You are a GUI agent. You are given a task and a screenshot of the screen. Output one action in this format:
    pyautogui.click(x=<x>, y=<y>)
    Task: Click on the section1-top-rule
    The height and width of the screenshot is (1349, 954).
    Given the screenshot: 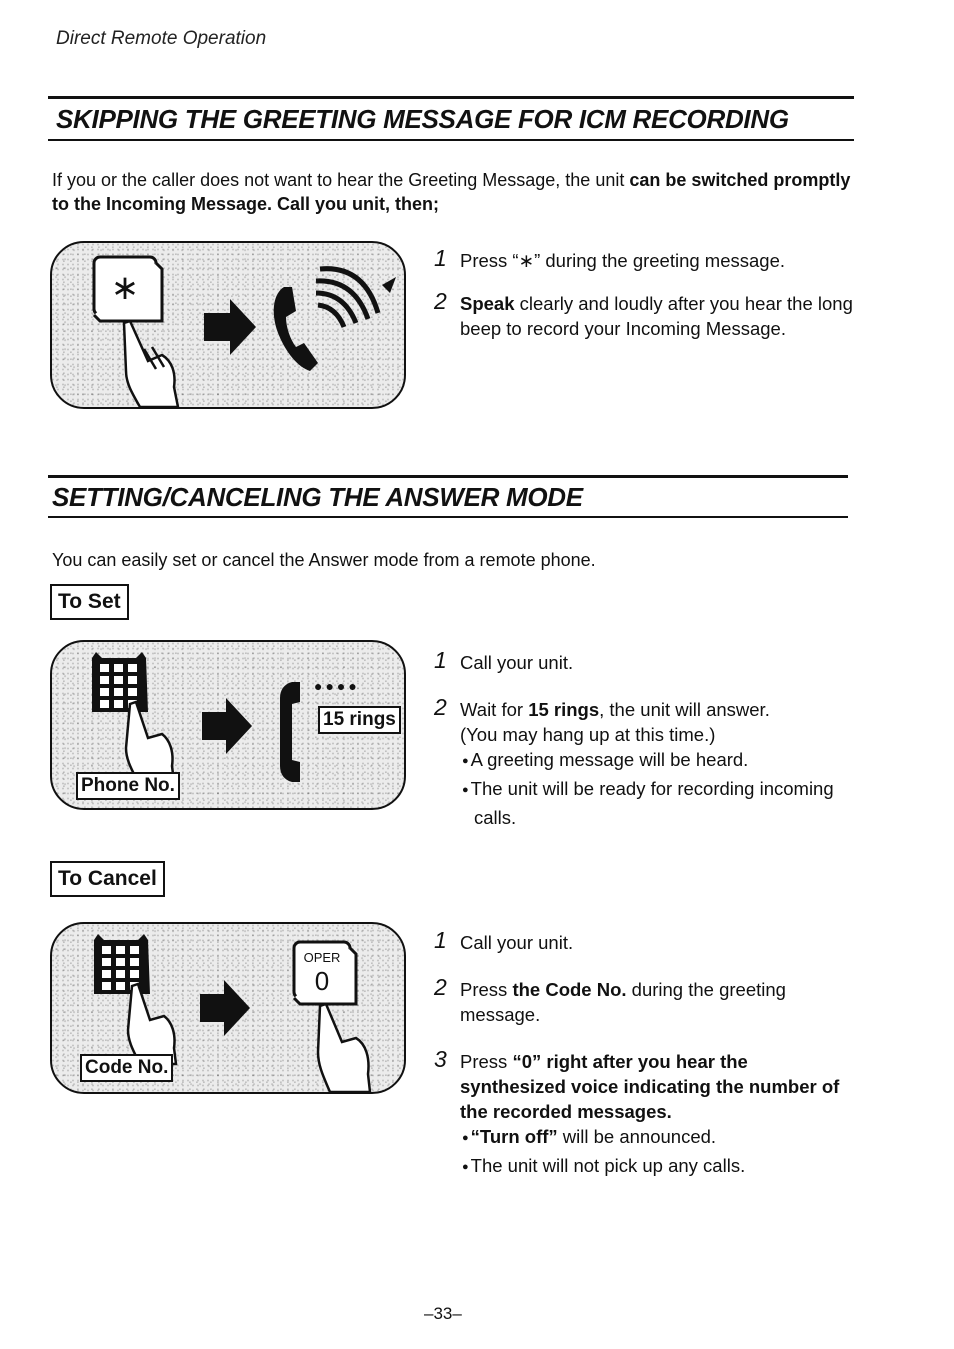 What is the action you would take?
    pyautogui.click(x=451, y=97)
    